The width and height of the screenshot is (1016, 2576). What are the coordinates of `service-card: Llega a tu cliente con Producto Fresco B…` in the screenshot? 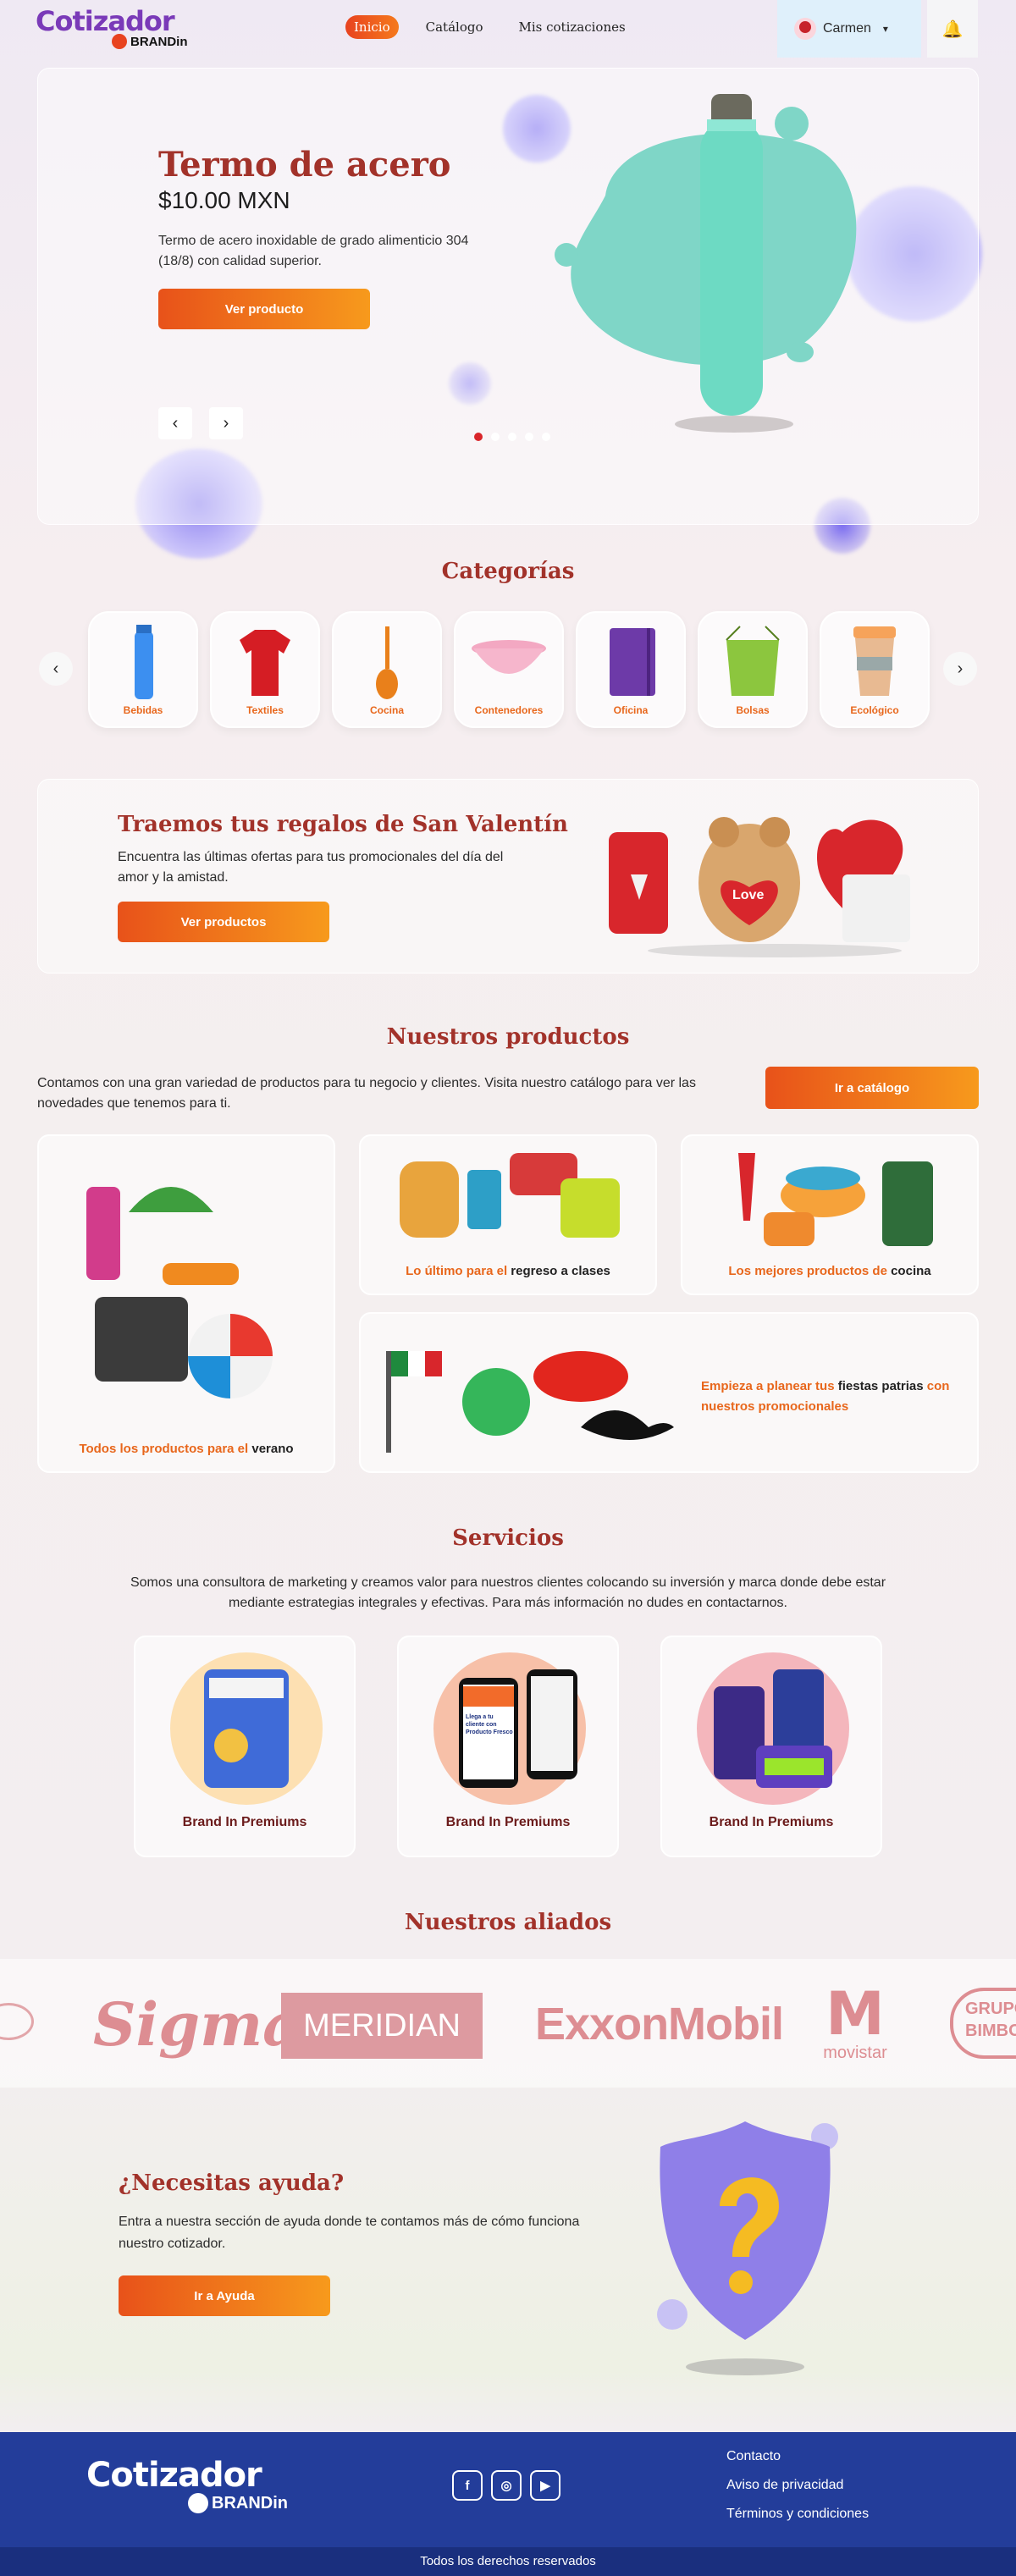 It's located at (508, 1746).